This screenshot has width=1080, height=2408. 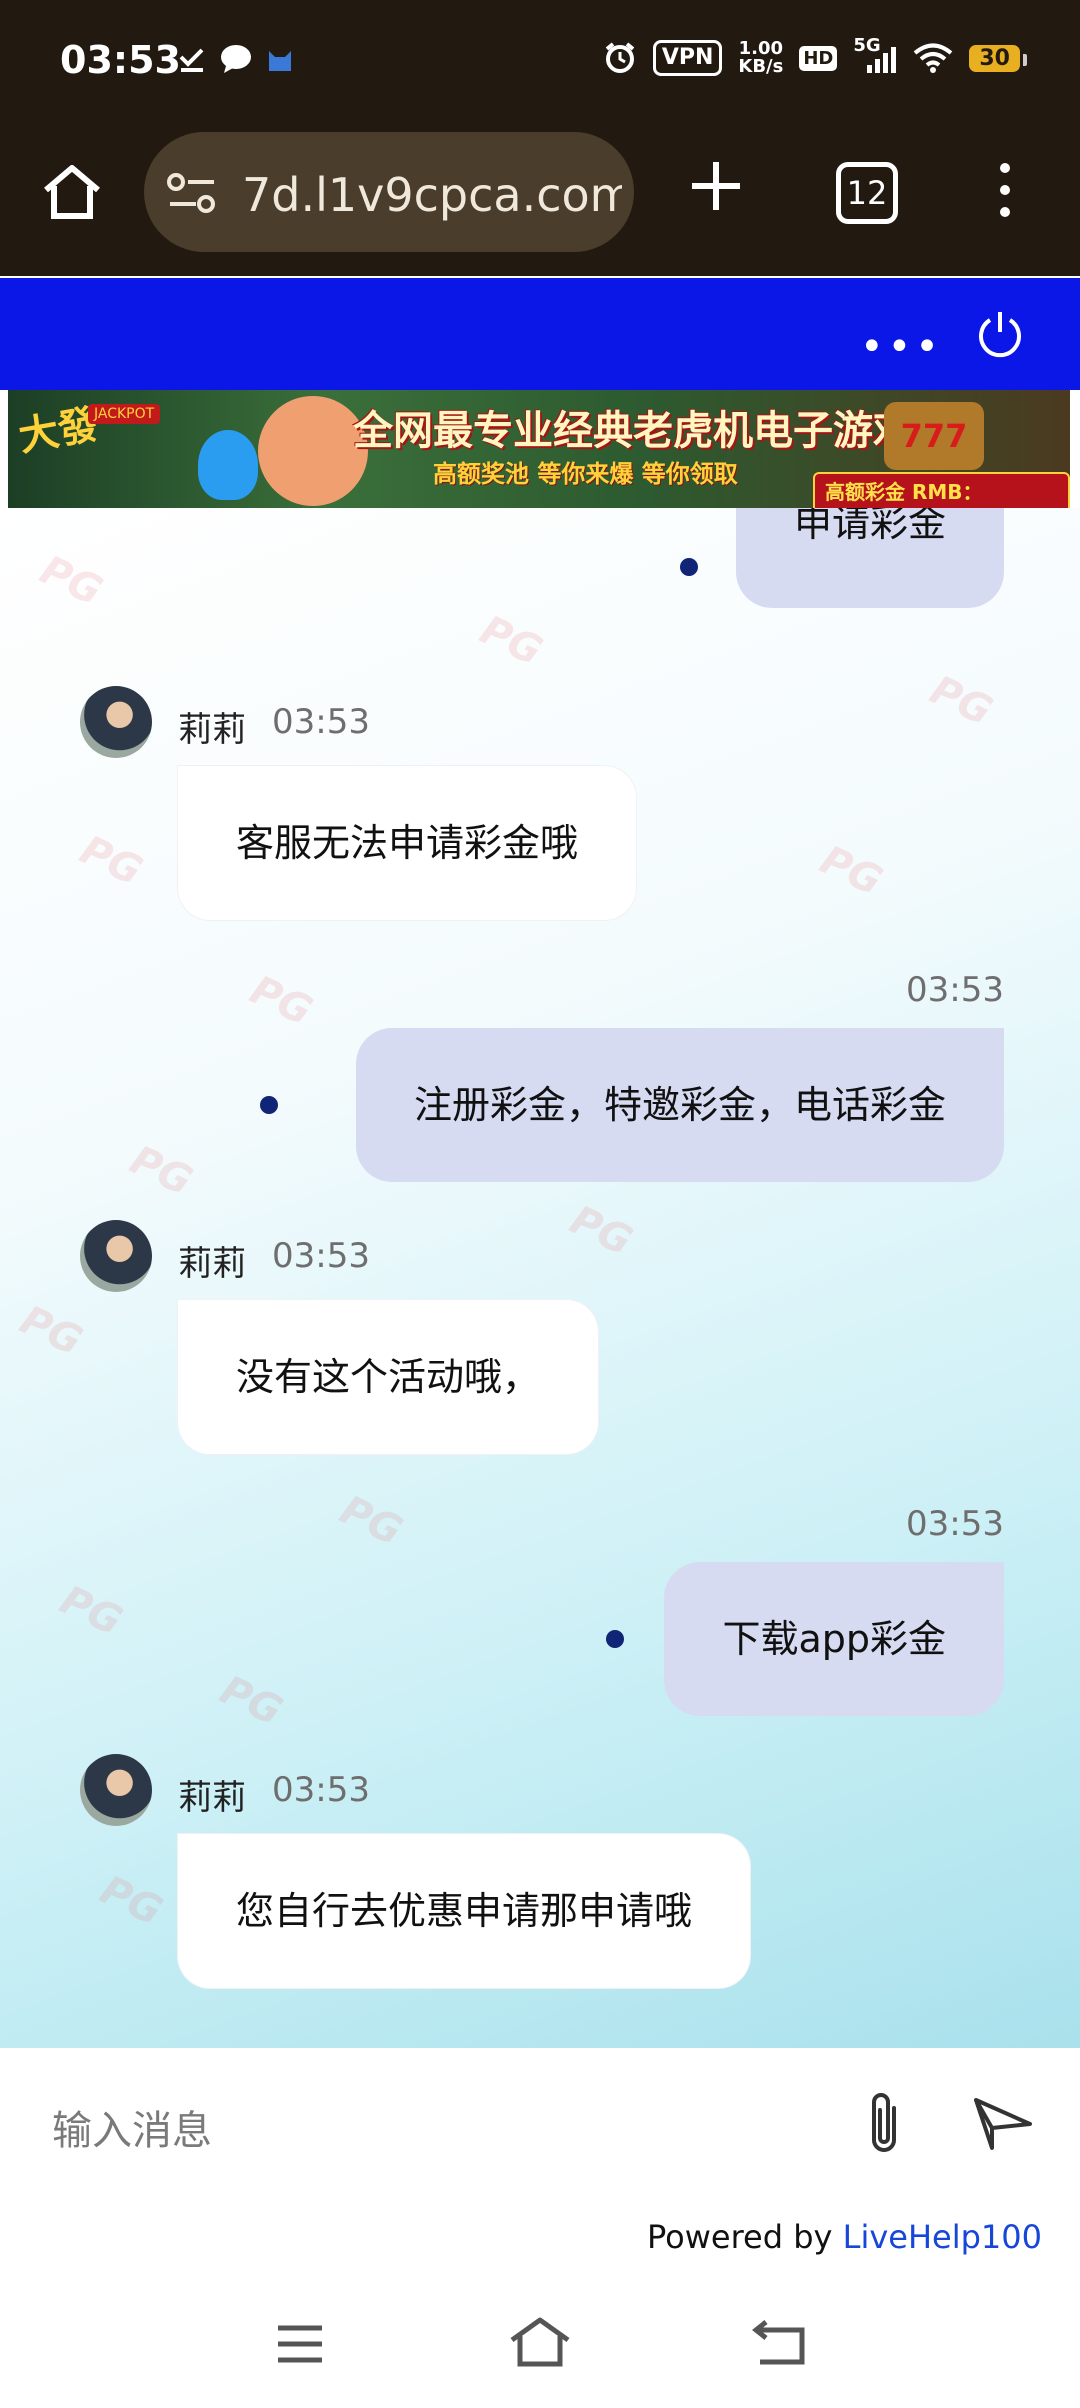 What do you see at coordinates (540, 62) in the screenshot?
I see `status-bar: 03:53 VPN 1.00 KB/s HD 5G 30` at bounding box center [540, 62].